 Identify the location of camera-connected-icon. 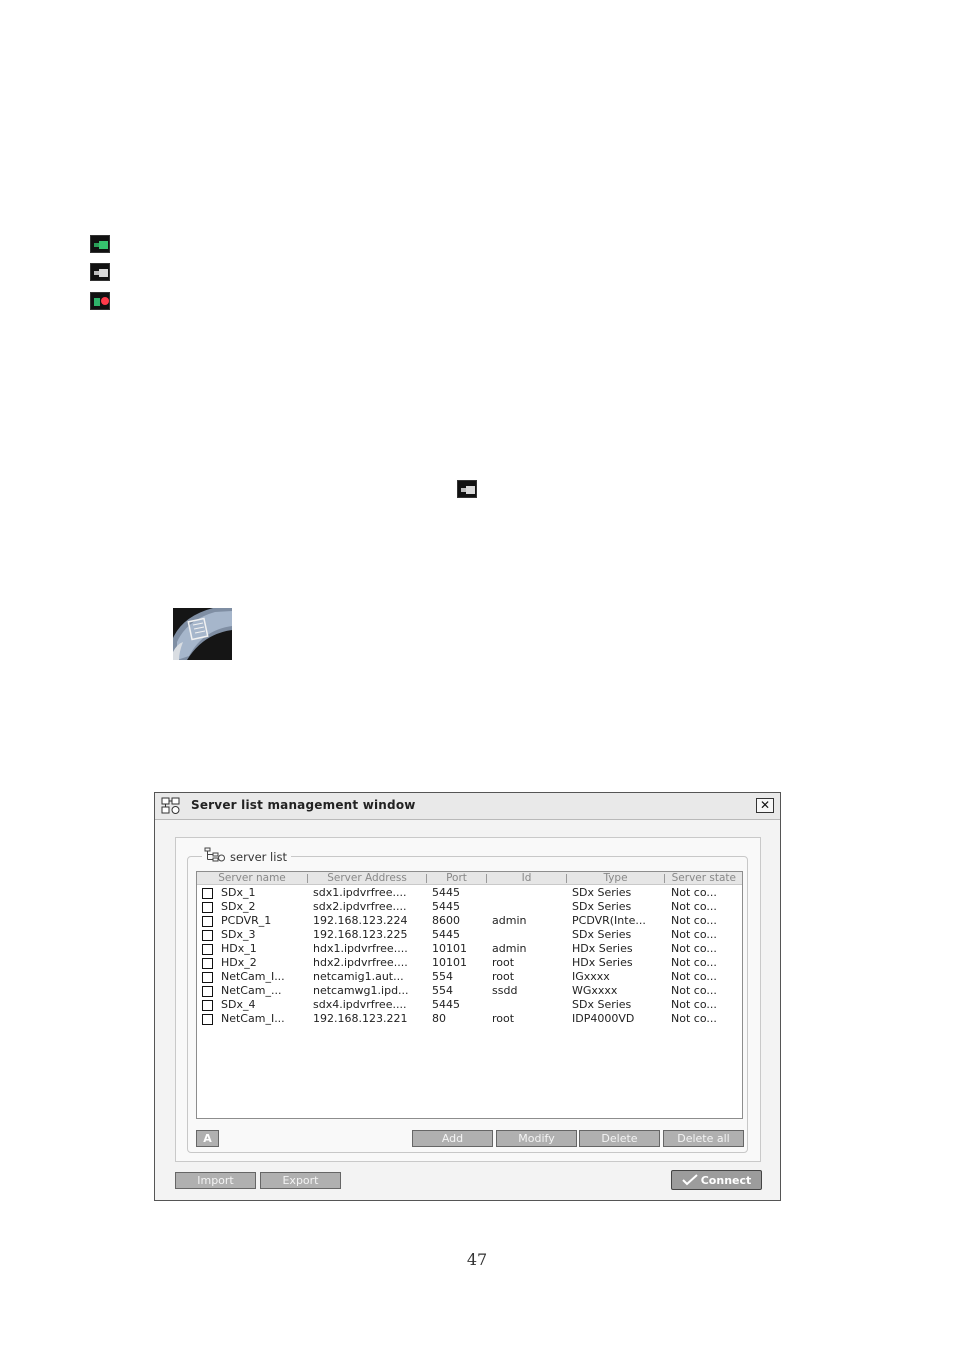
(100, 244).